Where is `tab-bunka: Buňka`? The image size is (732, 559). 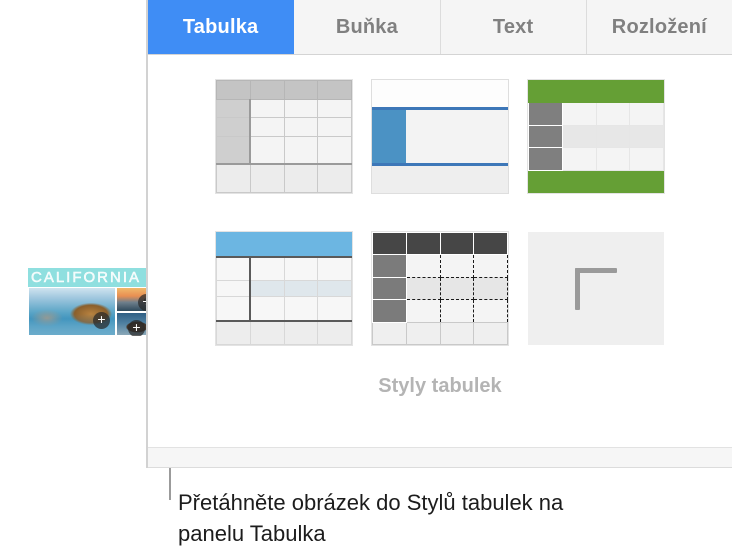
tab-bunka: Buňka is located at coordinates (367, 27).